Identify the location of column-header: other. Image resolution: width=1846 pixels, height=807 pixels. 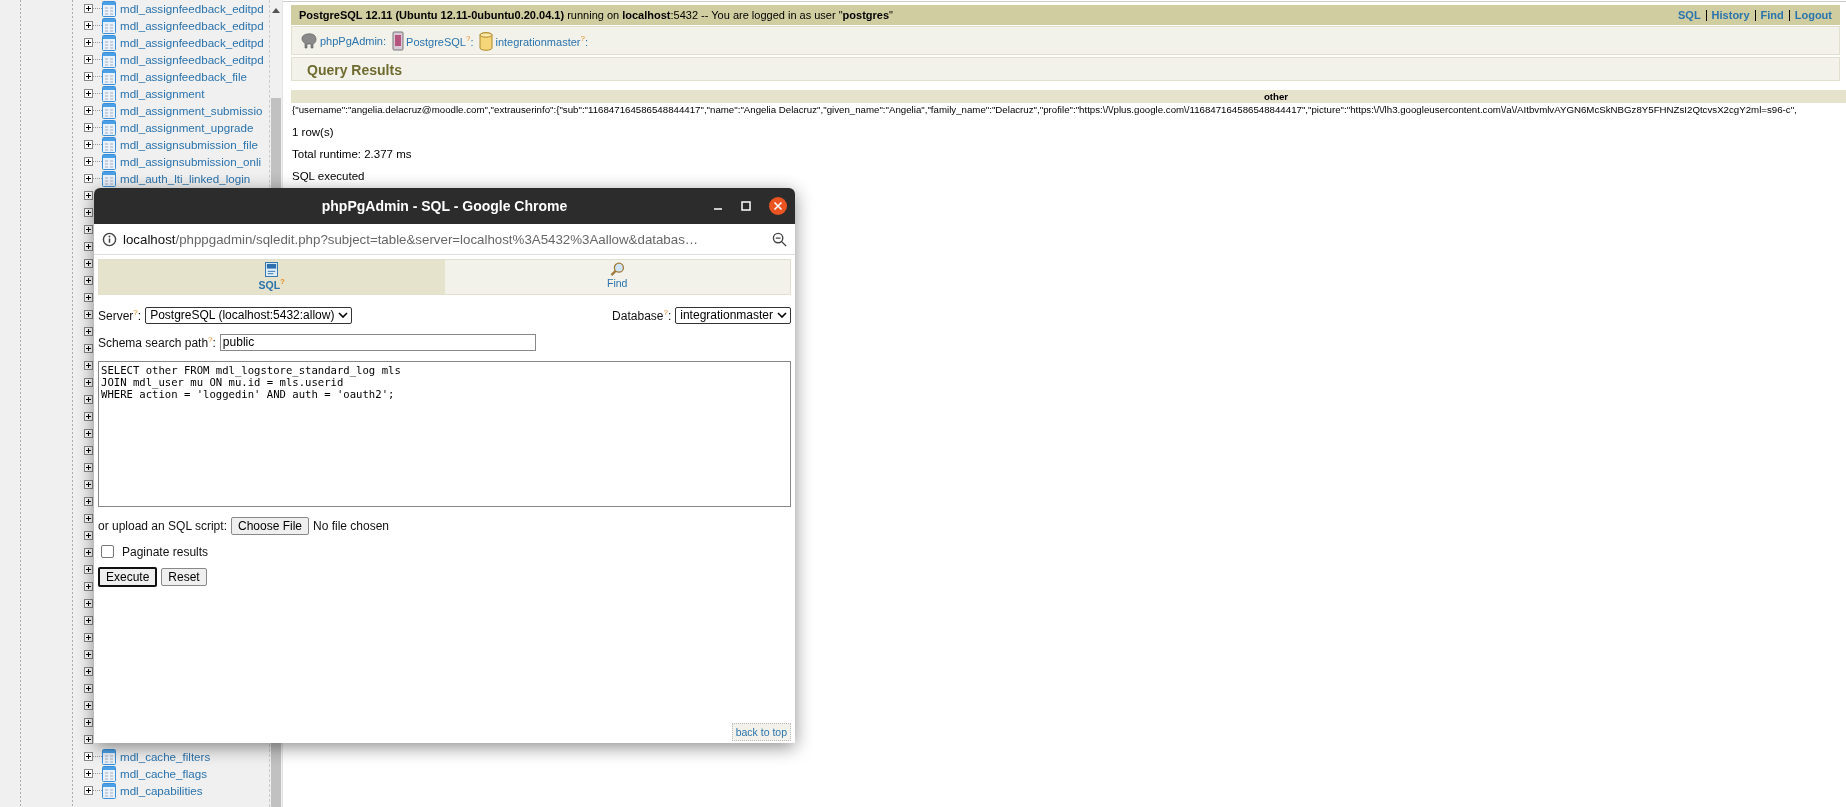
(1068, 96).